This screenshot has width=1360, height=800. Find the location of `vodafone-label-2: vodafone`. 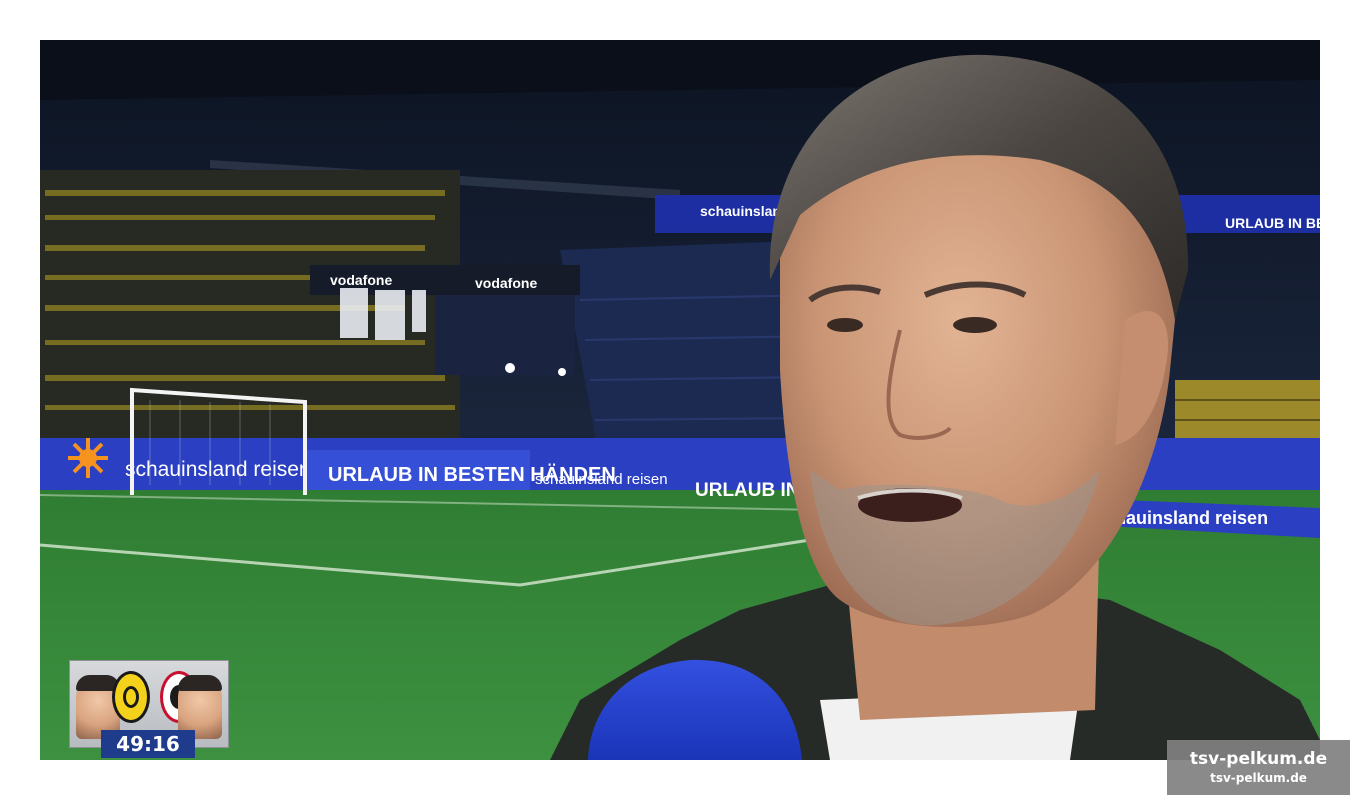

vodafone-label-2: vodafone is located at coordinates (506, 283).